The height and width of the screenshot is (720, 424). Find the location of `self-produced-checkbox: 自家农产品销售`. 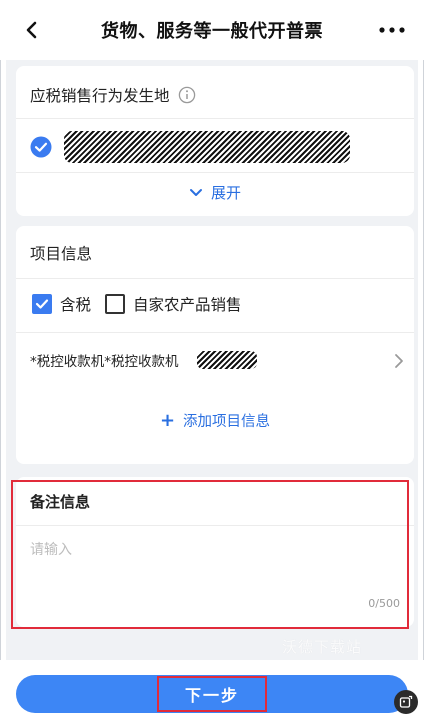

self-produced-checkbox: 自家农产品销售 is located at coordinates (173, 304).